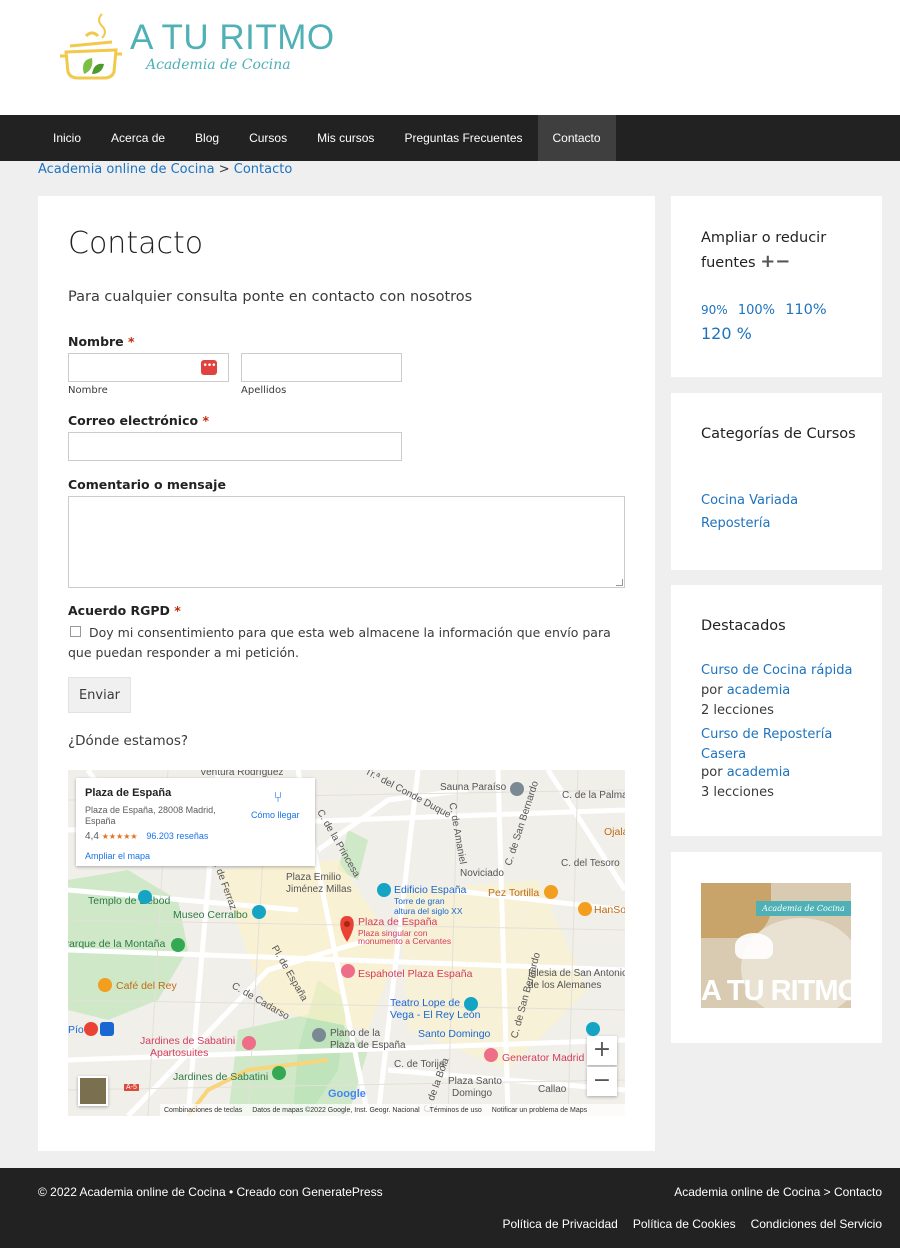 The width and height of the screenshot is (900, 1248). What do you see at coordinates (776, 945) in the screenshot?
I see `promo-image: Academia de Cocina A TU RITMO` at bounding box center [776, 945].